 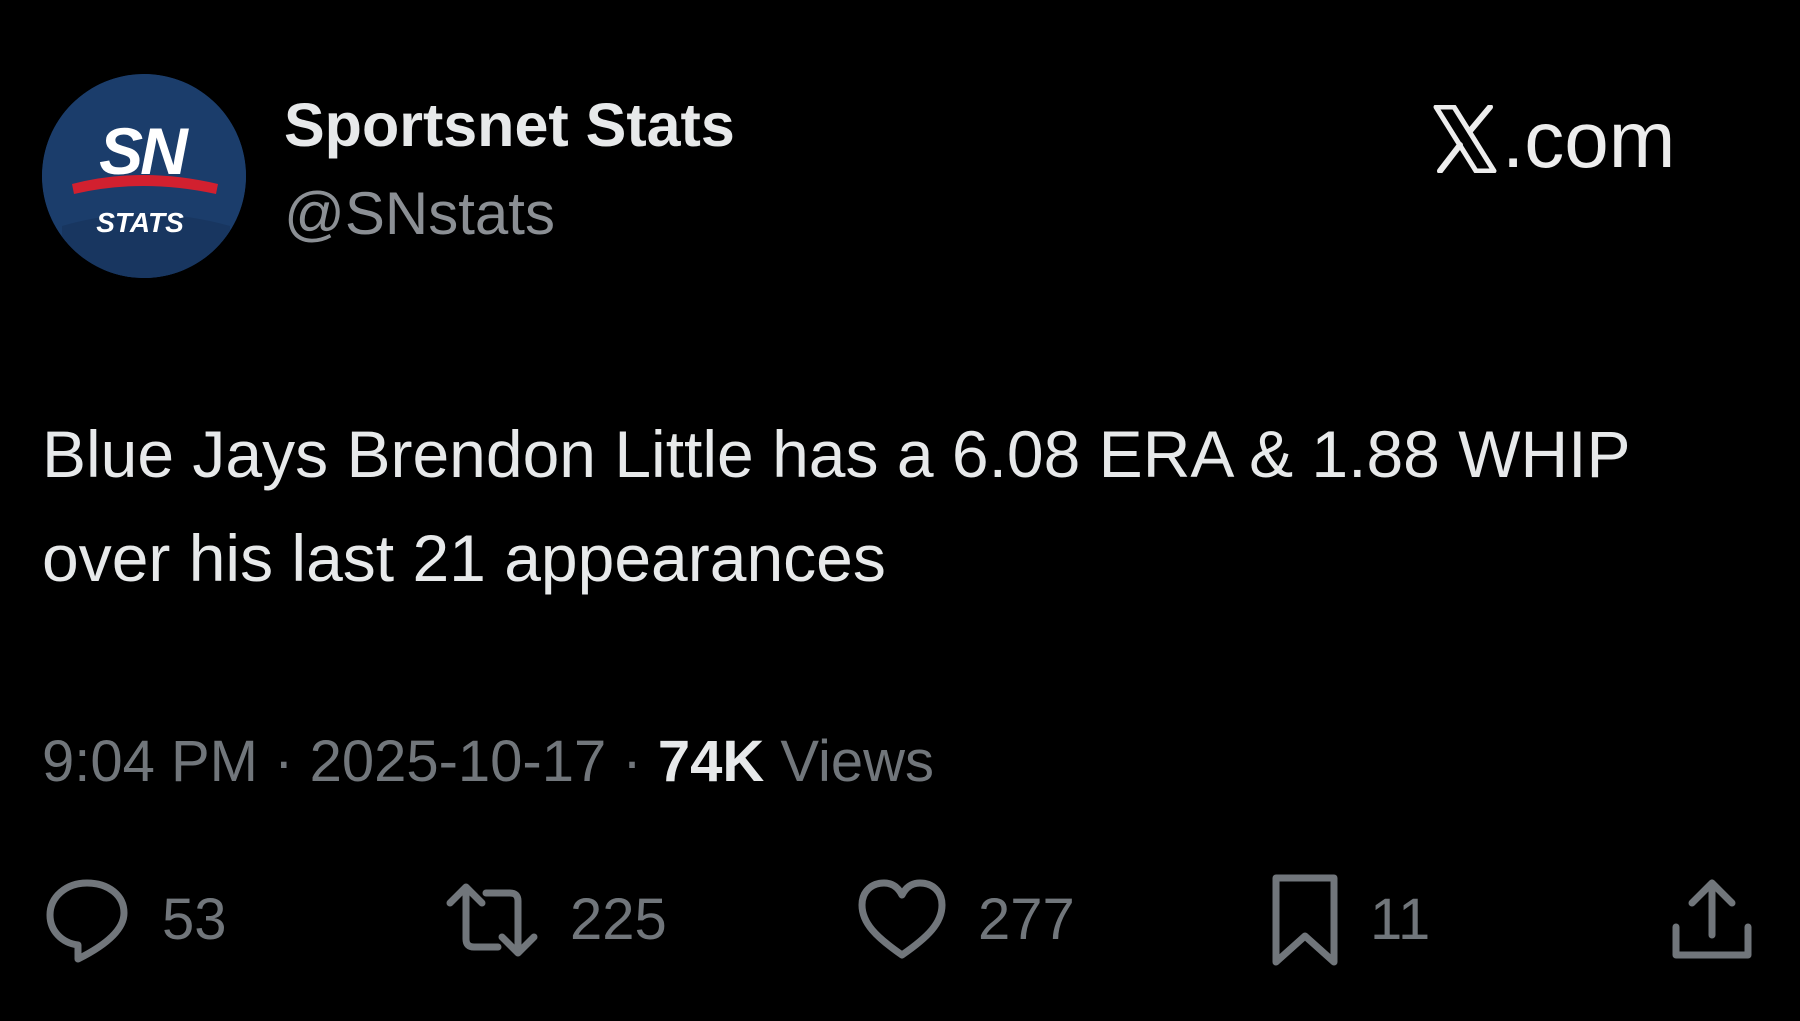 What do you see at coordinates (458, 761) in the screenshot?
I see `tweet-date: 2025-10-17` at bounding box center [458, 761].